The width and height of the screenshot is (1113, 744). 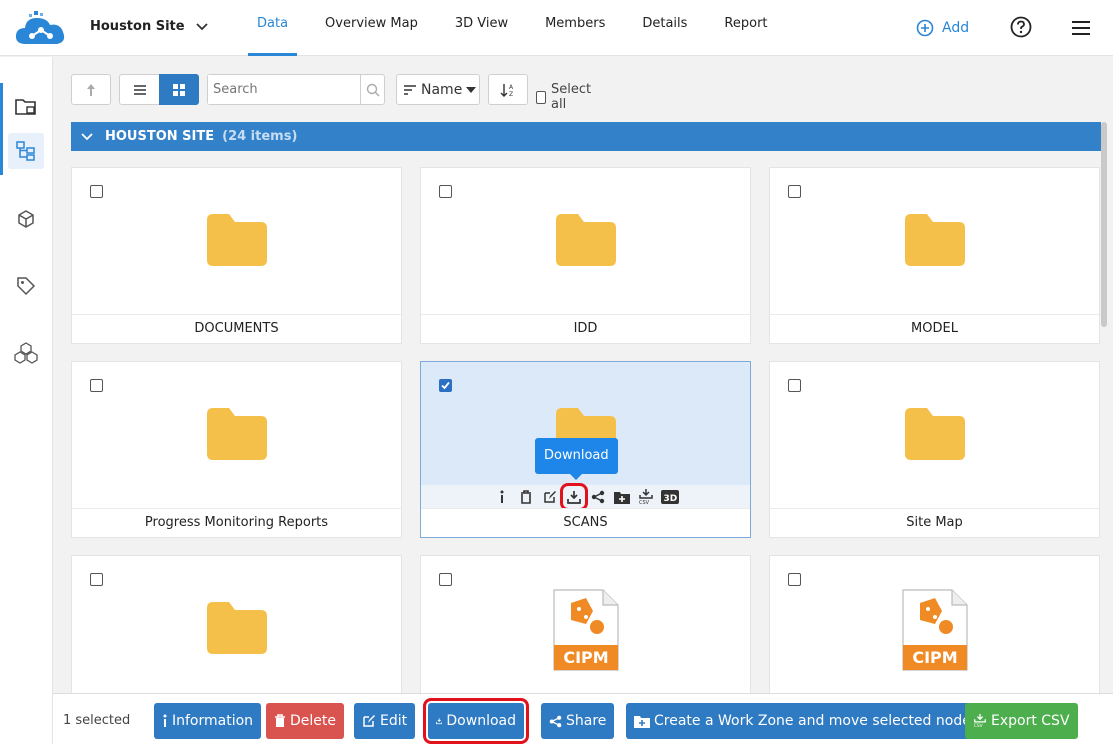 I want to click on section-header: HOUSTON SITE (24 items), so click(x=586, y=136).